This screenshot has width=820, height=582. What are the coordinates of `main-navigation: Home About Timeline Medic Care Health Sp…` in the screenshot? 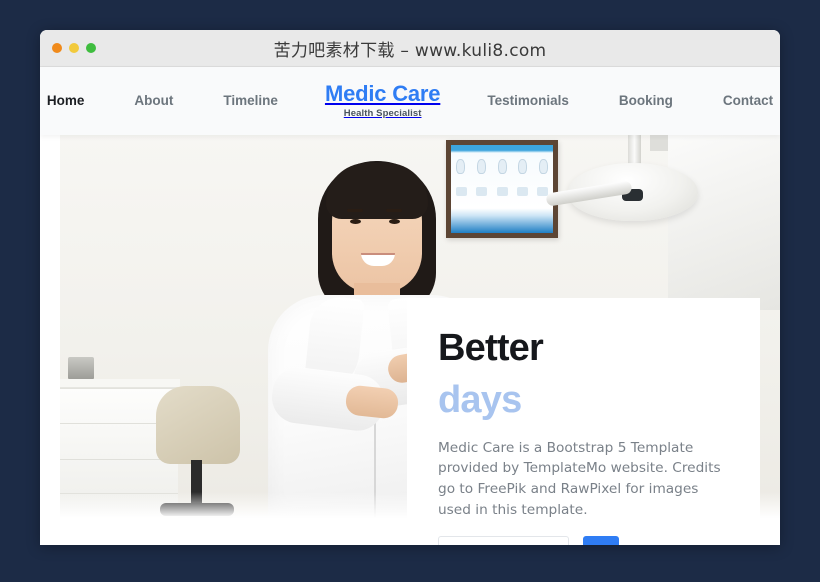 It's located at (410, 101).